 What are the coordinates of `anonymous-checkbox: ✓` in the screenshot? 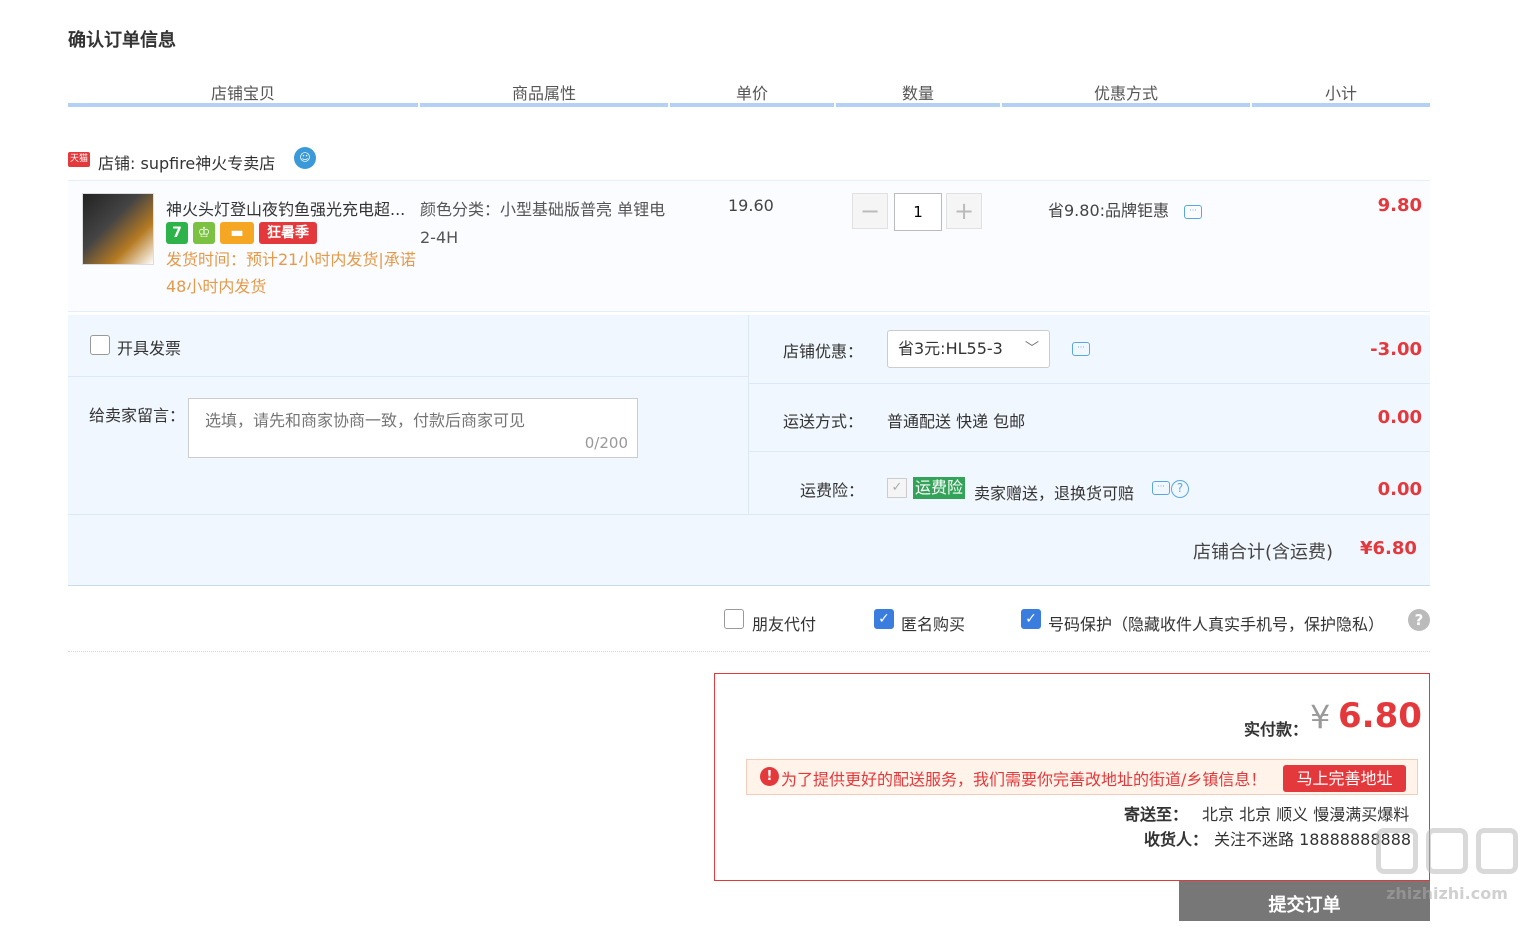 It's located at (884, 619).